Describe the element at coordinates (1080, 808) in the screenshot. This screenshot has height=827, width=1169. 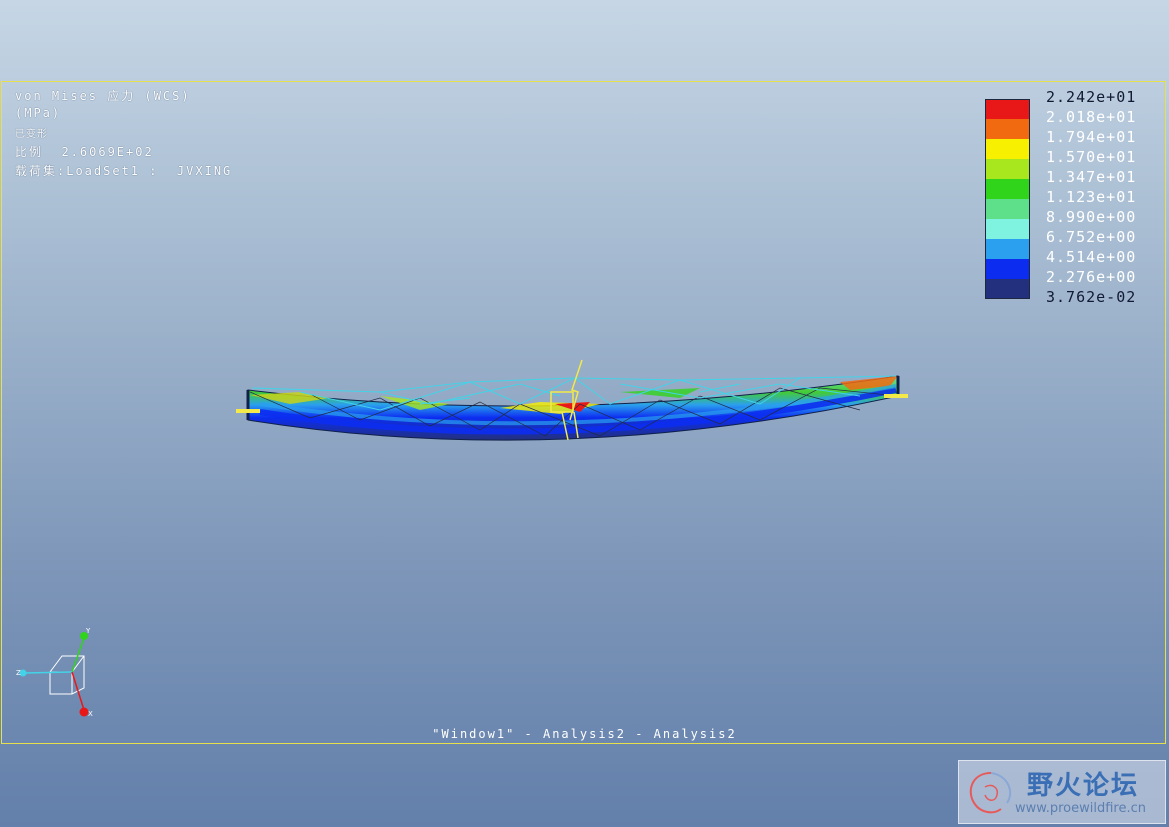
I see `watermark-url: www.proewildfire.cn` at that location.